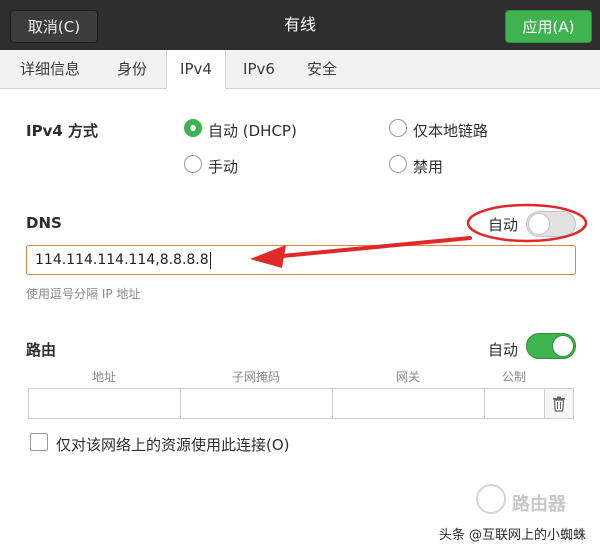  Describe the element at coordinates (548, 26) in the screenshot. I see `apply-button: 应用(A)` at that location.